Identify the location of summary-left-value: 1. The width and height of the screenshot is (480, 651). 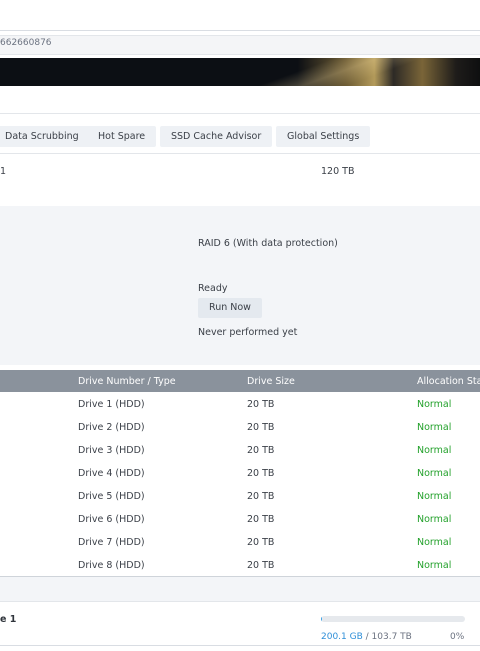
(3, 171).